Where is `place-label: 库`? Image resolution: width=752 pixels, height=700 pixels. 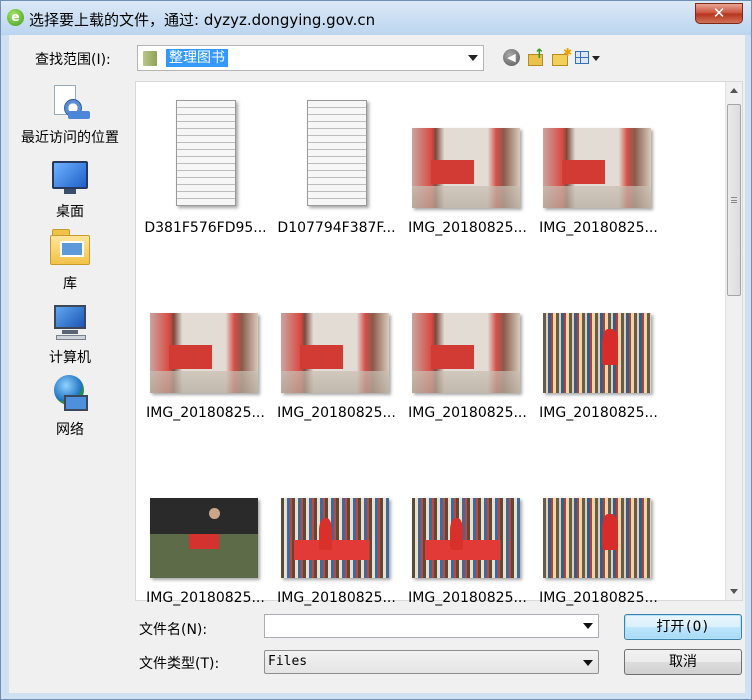 place-label: 库 is located at coordinates (70, 284).